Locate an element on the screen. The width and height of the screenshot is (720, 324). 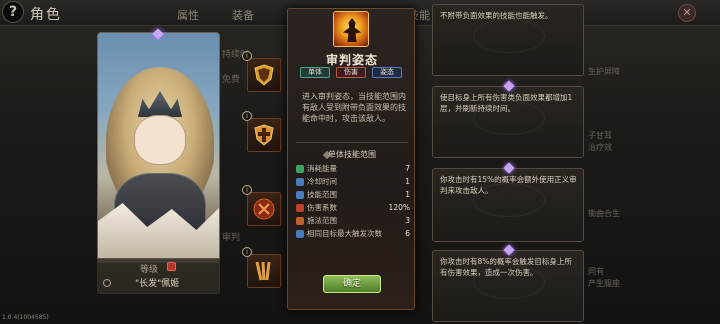
scope-header: 单体技能范围 is located at coordinates (352, 154).